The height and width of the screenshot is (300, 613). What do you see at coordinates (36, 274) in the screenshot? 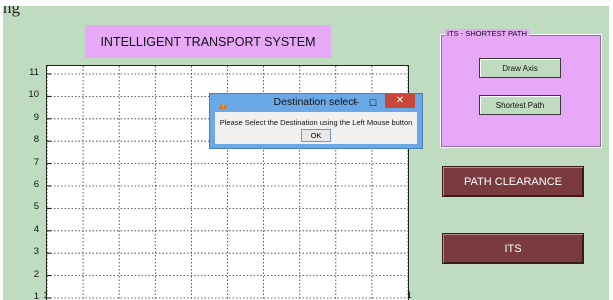
I see `y-tick-label: 2` at bounding box center [36, 274].